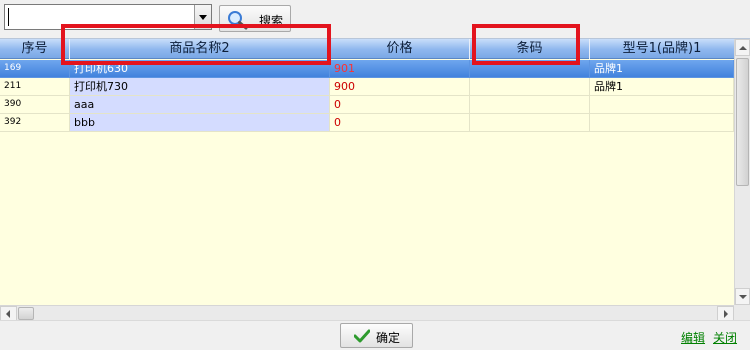  What do you see at coordinates (200, 87) in the screenshot?
I see `cell-name: 打印机730` at bounding box center [200, 87].